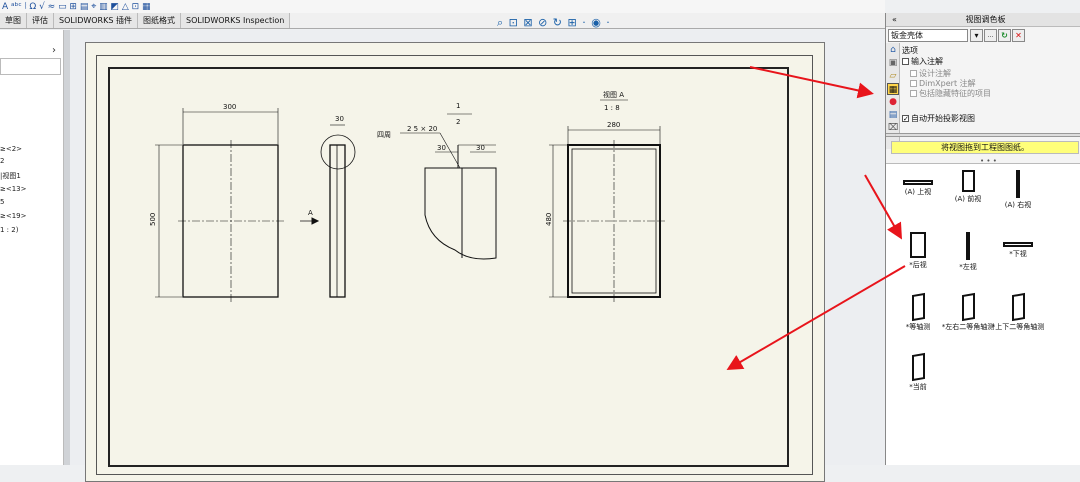 The height and width of the screenshot is (482, 1080). I want to click on palette-divider, so click(983, 135).